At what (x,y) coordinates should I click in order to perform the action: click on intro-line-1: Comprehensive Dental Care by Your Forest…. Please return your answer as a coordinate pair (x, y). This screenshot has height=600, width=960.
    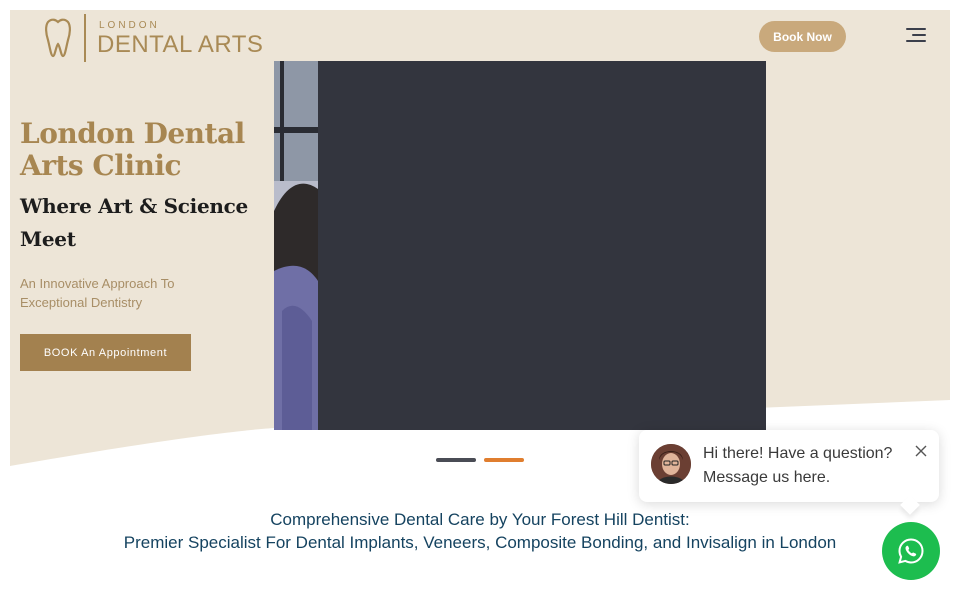
    Looking at the image, I should click on (480, 519).